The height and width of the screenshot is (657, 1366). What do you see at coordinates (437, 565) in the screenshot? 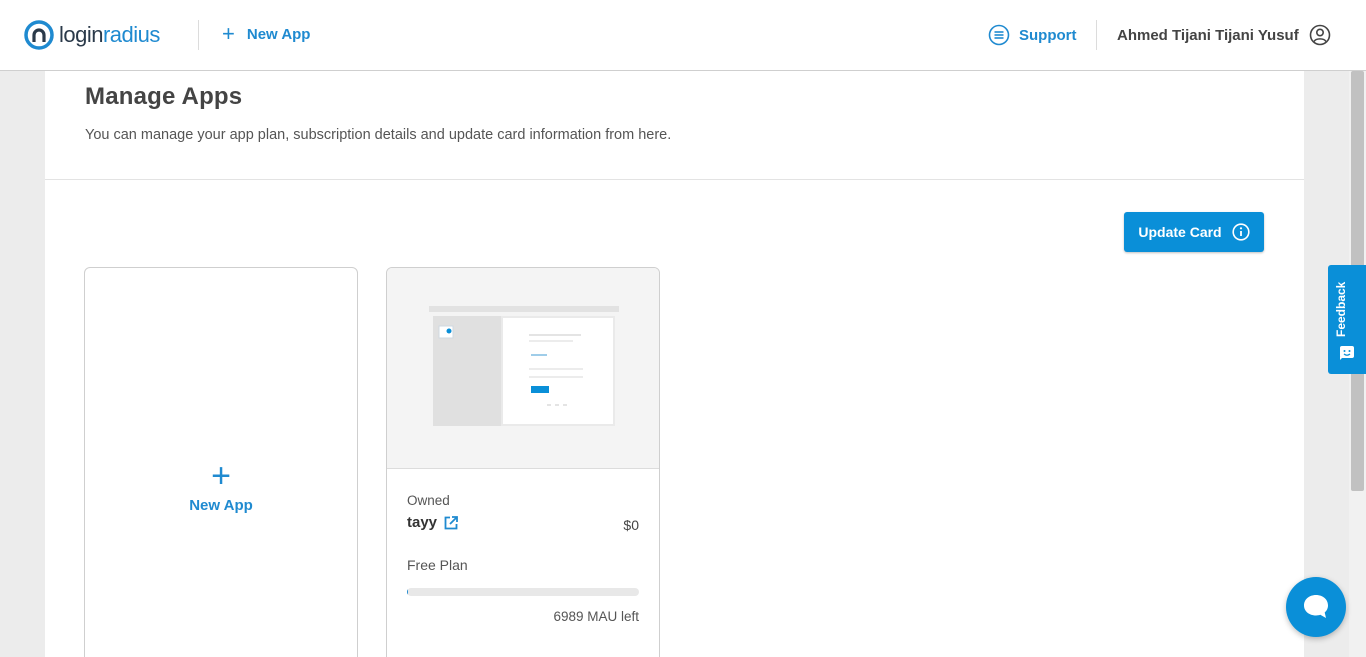
I see `plan-name: Free Plan` at bounding box center [437, 565].